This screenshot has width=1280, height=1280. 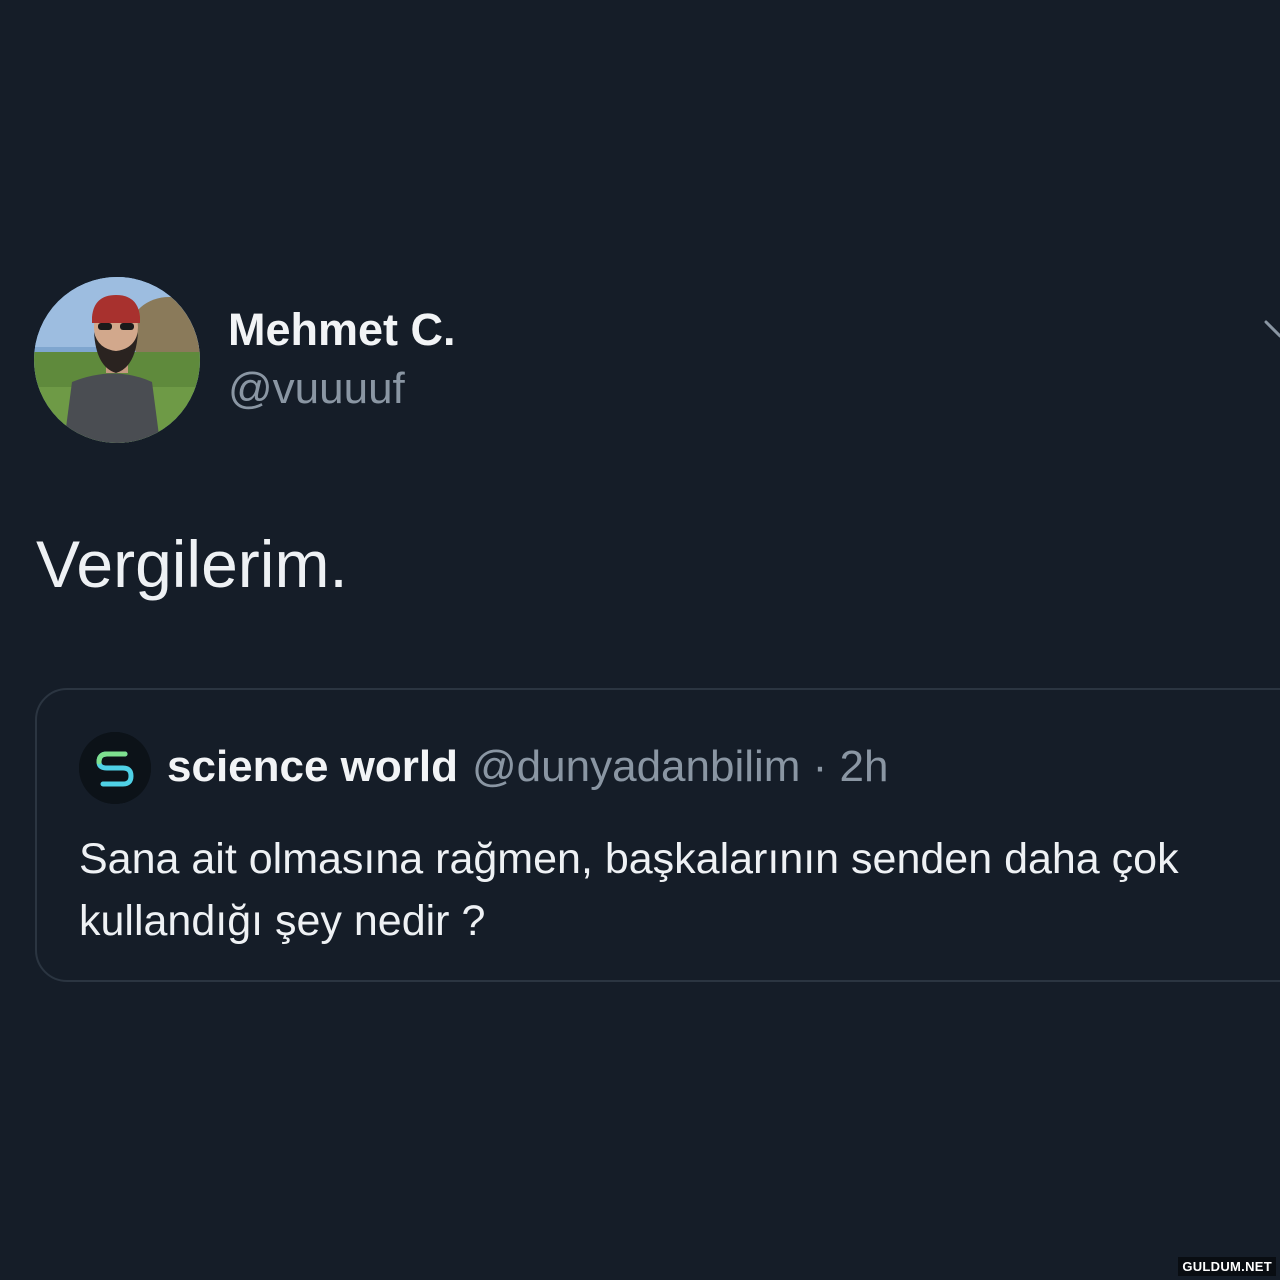 What do you see at coordinates (115, 768) in the screenshot?
I see `science-world-logo-icon` at bounding box center [115, 768].